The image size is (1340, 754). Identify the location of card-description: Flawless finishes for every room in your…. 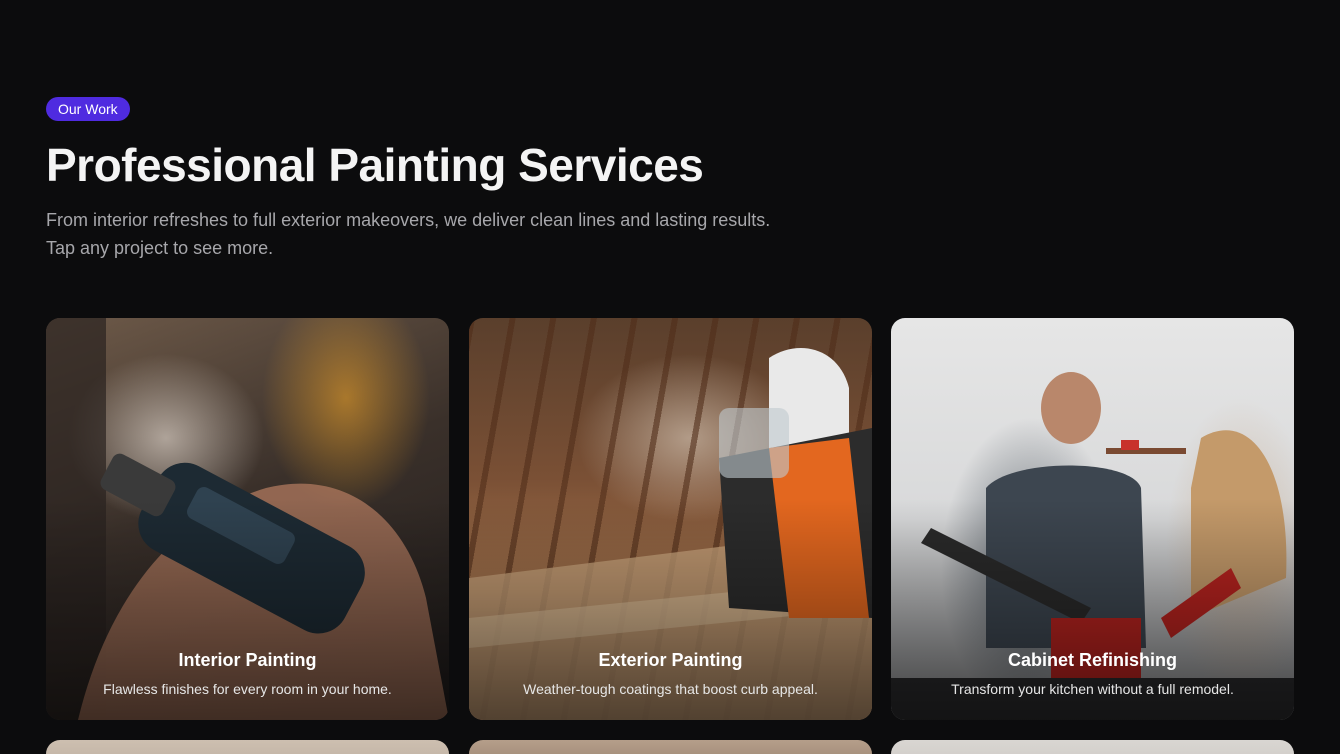
(247, 689).